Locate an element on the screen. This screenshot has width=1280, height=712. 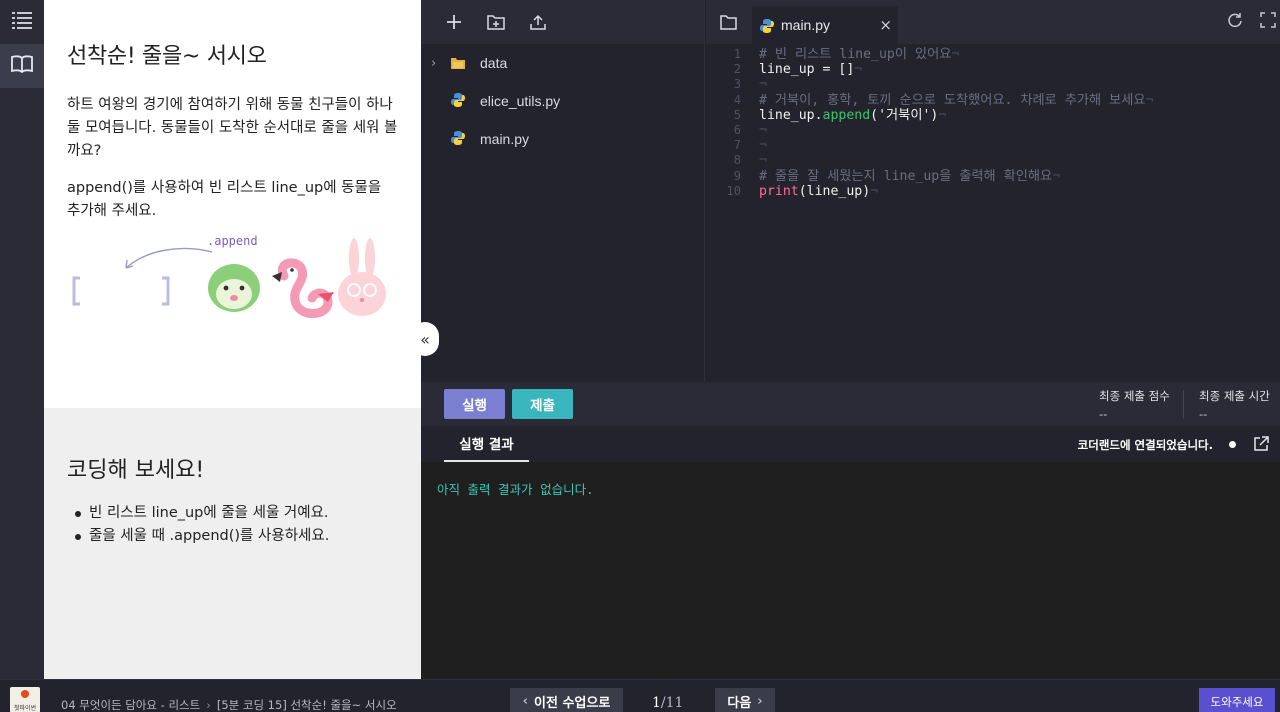
code-line: 10 print(line_up)¬ is located at coordinates (993, 191).